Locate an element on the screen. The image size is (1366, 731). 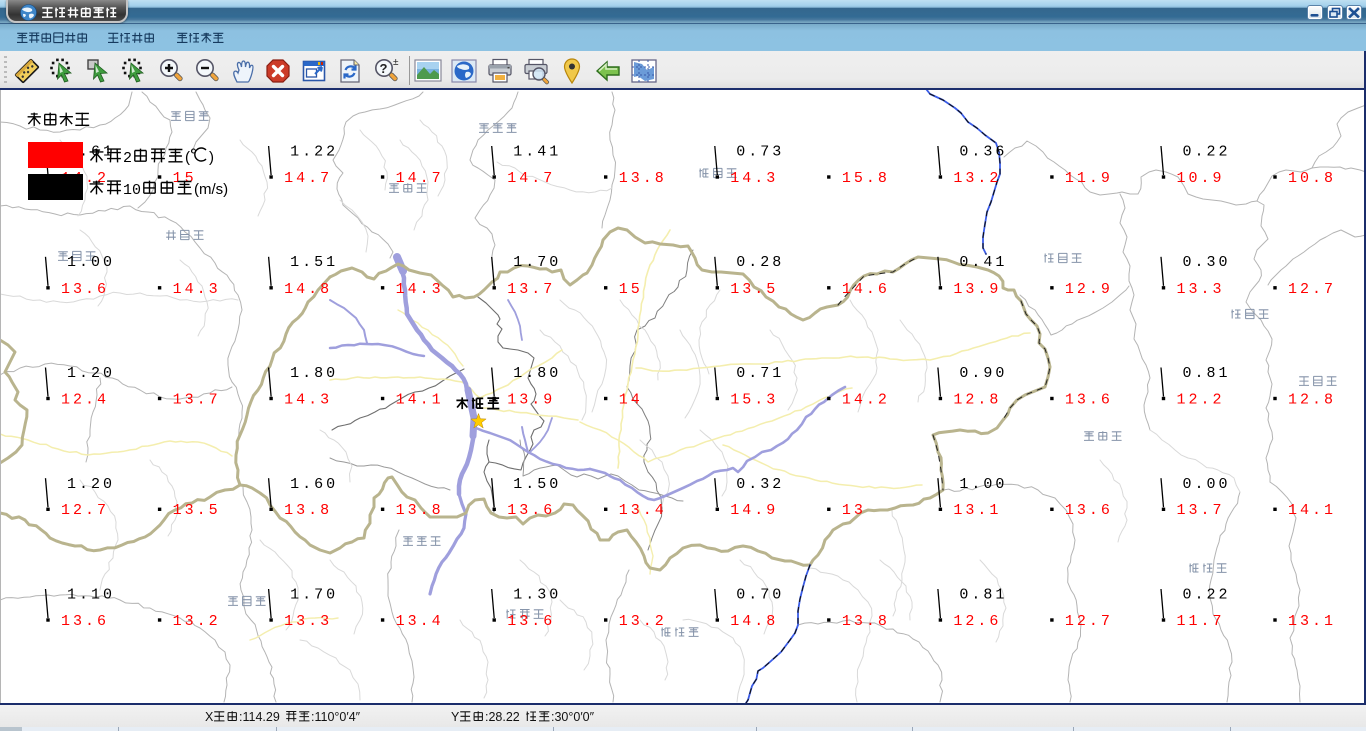
svg-text: :28.22 is located at coordinates (502, 717).